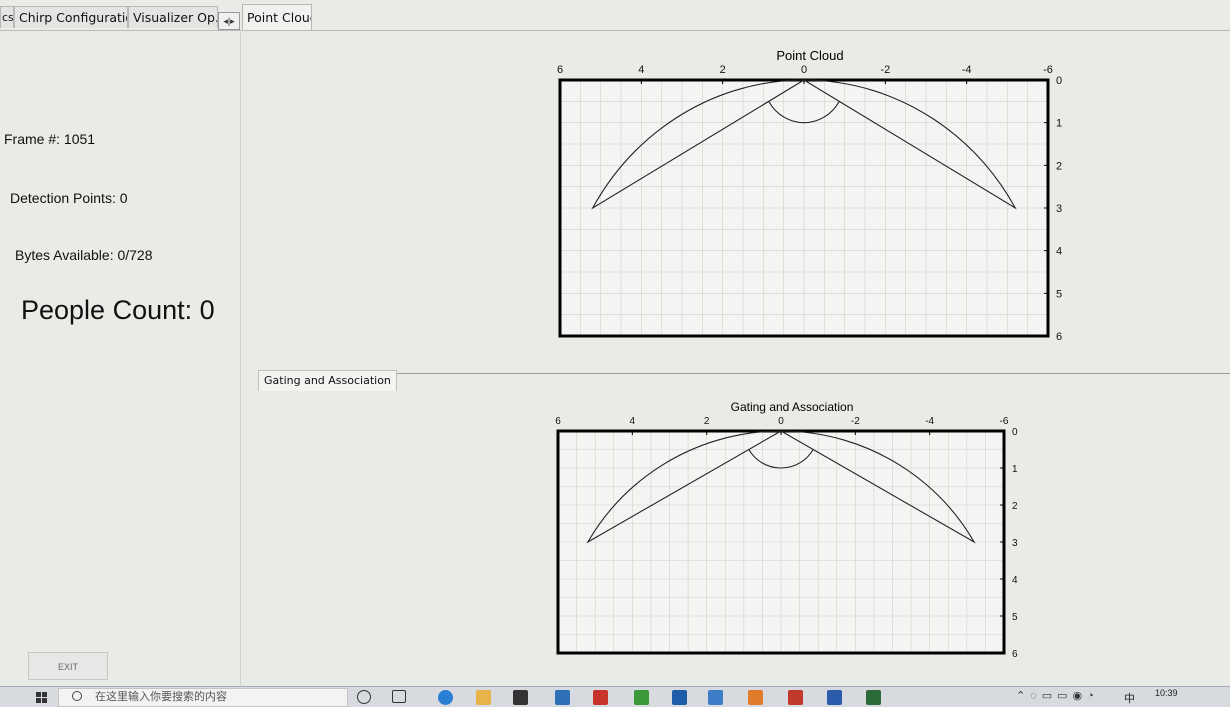  Describe the element at coordinates (641, 697) in the screenshot. I see `wechat-icon` at that location.